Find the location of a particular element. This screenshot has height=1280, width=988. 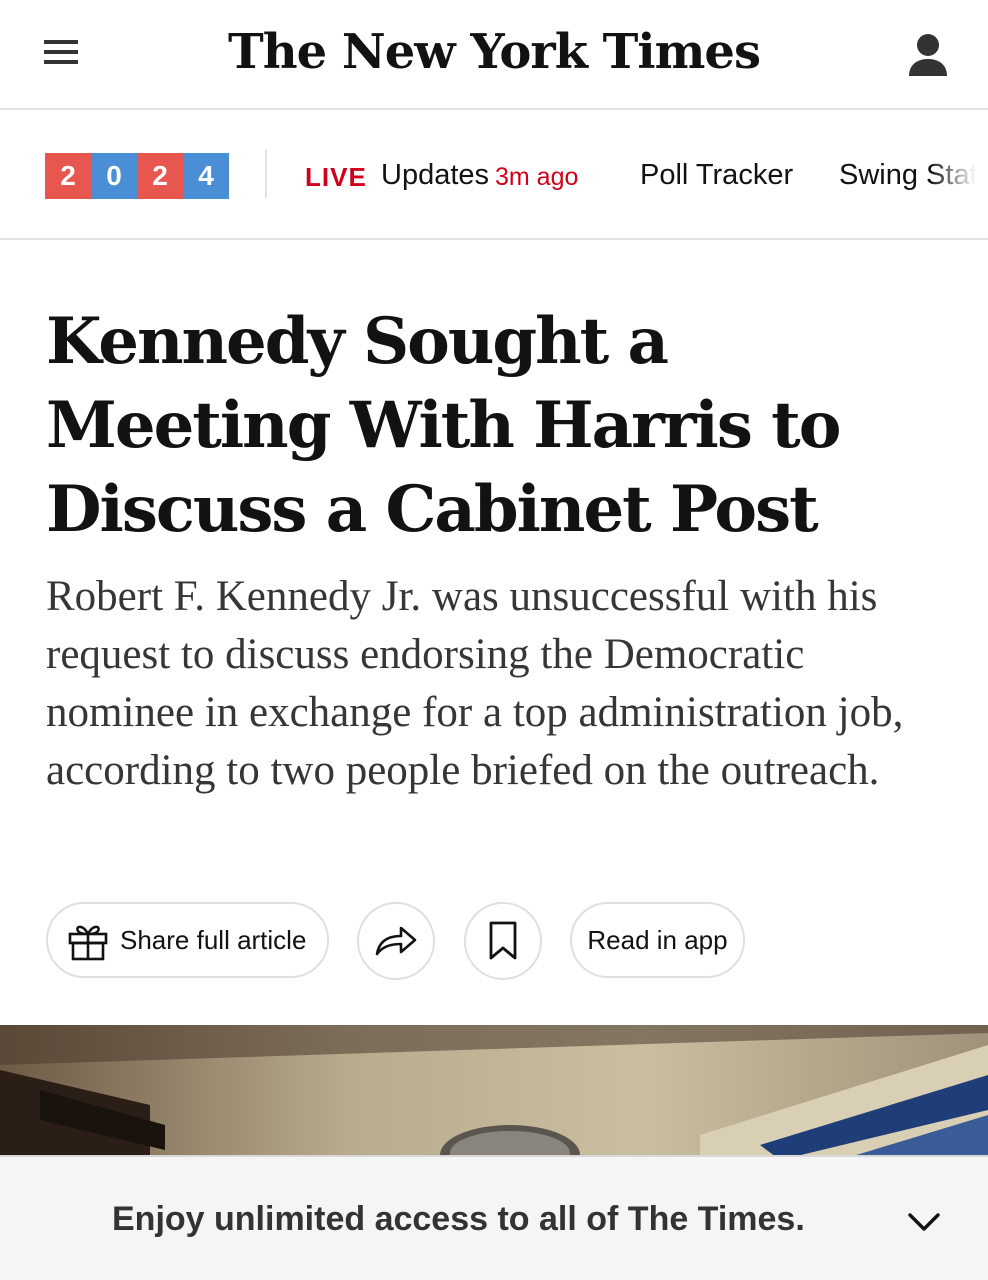

year-digit: 0 is located at coordinates (114, 176).